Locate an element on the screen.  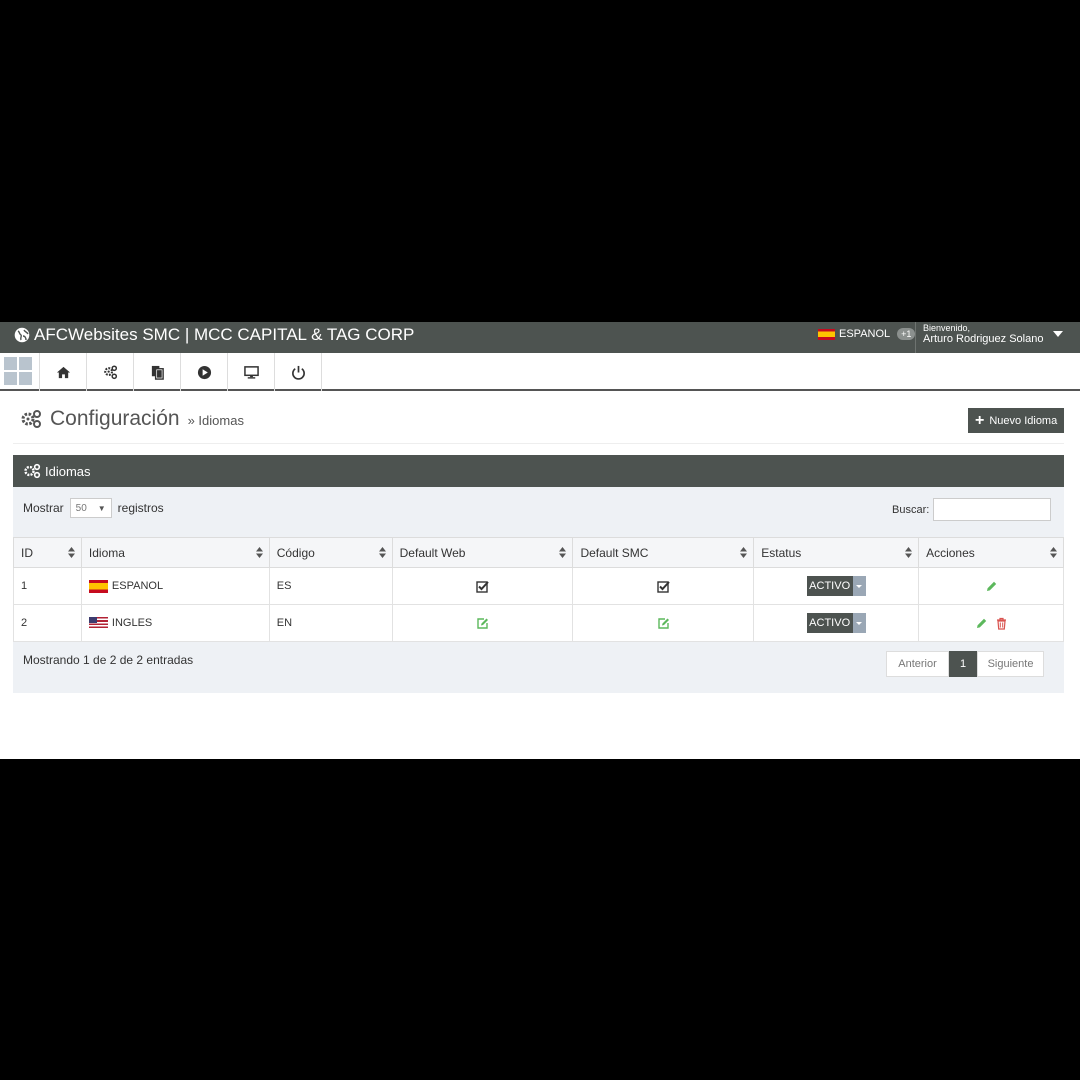
show-label: Mostrar is located at coordinates (43, 508).